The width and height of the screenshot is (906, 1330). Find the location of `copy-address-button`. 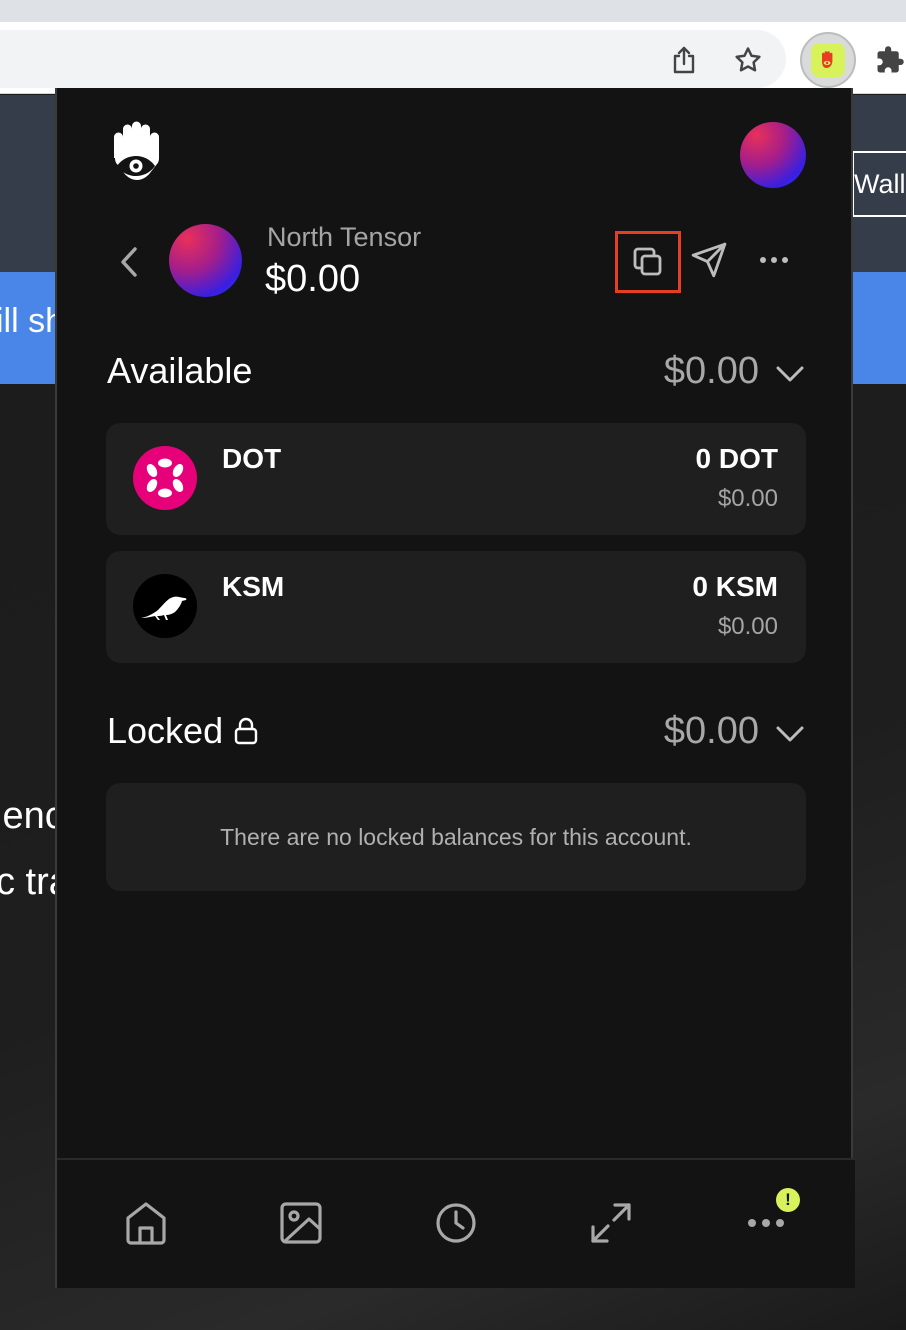

copy-address-button is located at coordinates (648, 262).